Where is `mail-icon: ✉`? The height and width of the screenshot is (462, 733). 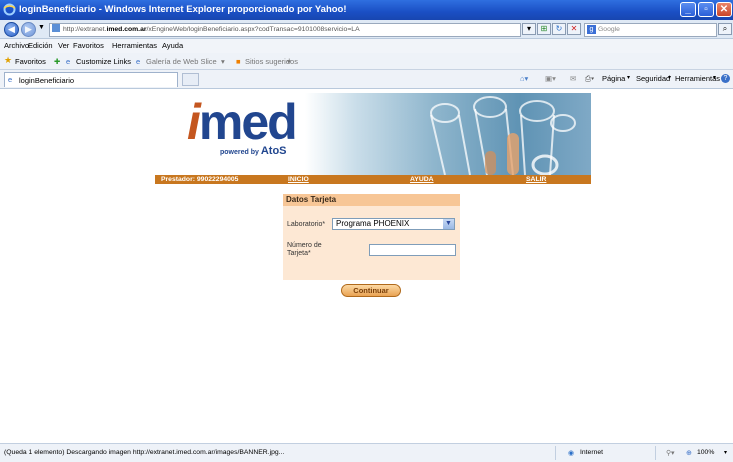 mail-icon: ✉ is located at coordinates (573, 78).